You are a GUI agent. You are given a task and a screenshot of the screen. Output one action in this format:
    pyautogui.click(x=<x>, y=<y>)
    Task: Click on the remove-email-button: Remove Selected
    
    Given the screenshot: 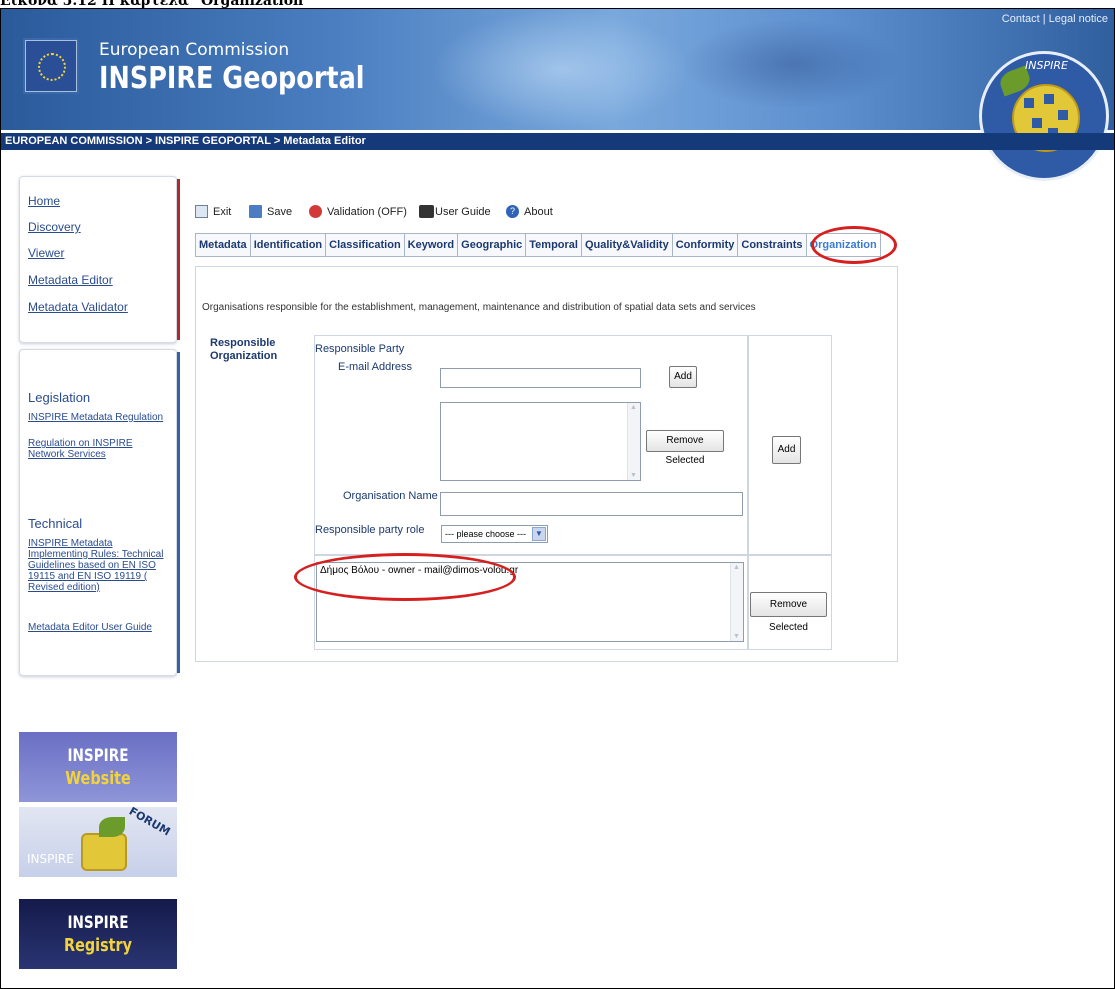 What is the action you would take?
    pyautogui.click(x=685, y=448)
    